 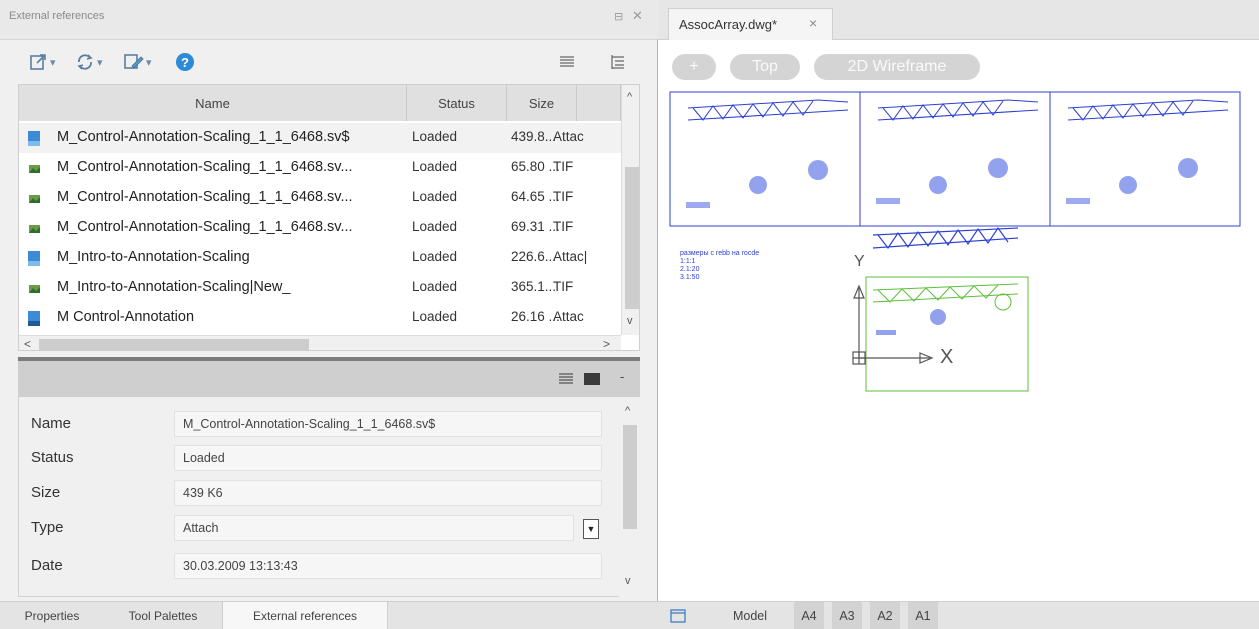 I want to click on detail-label: Status, so click(x=52, y=457).